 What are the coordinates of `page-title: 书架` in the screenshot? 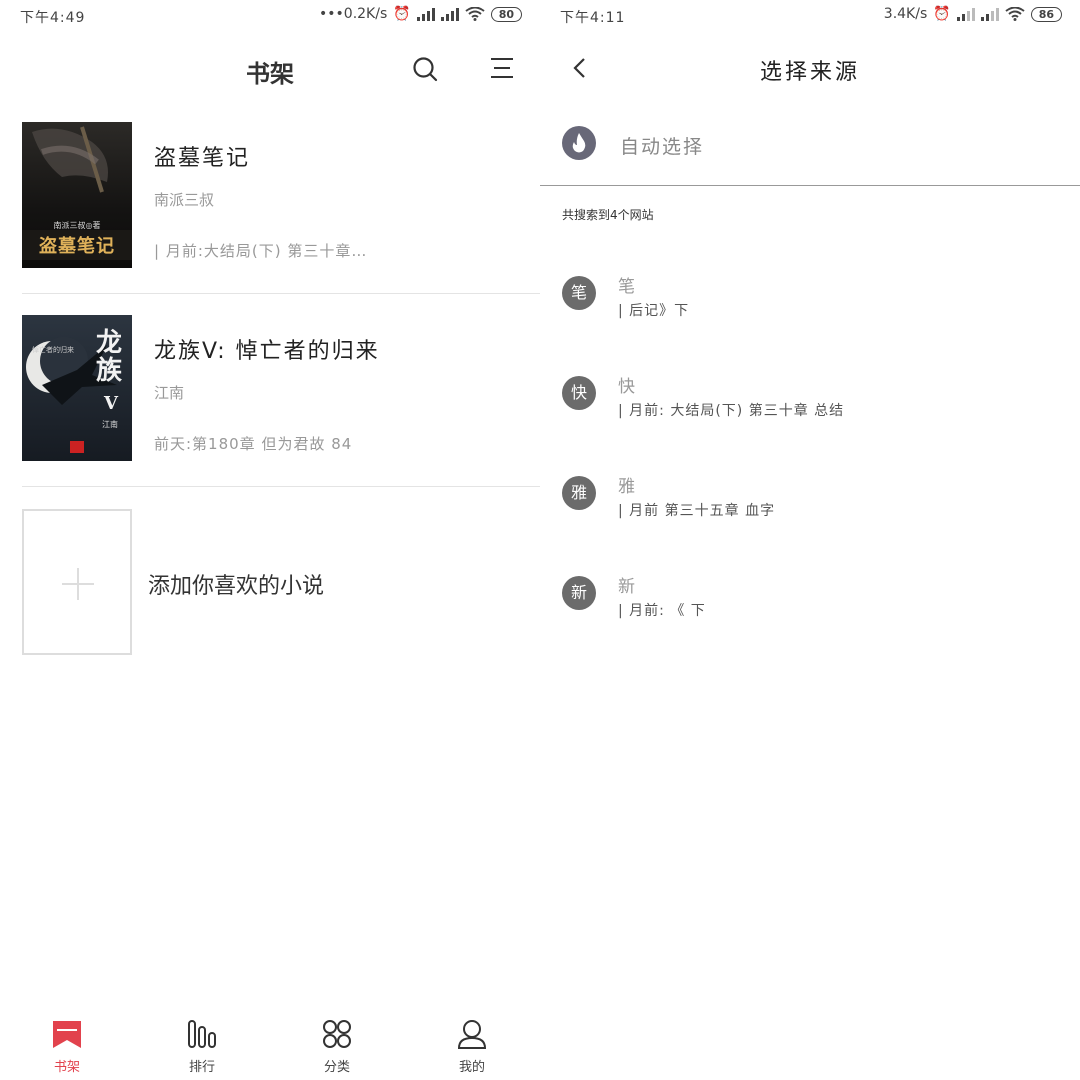 It's located at (270, 74).